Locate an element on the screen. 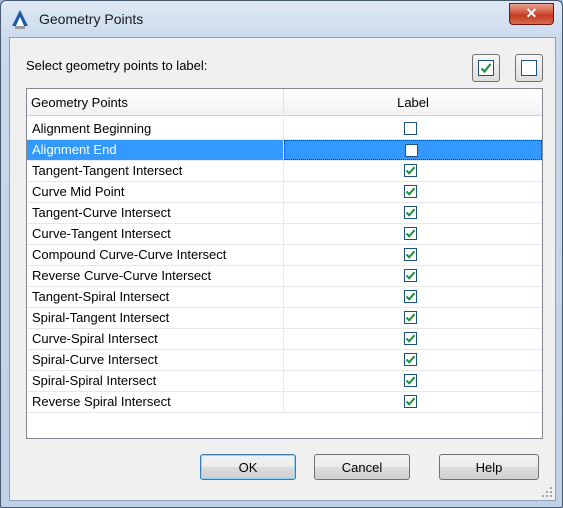 This screenshot has width=563, height=508. geometry-point-name: Spiral-Spiral Intersect is located at coordinates (94, 380).